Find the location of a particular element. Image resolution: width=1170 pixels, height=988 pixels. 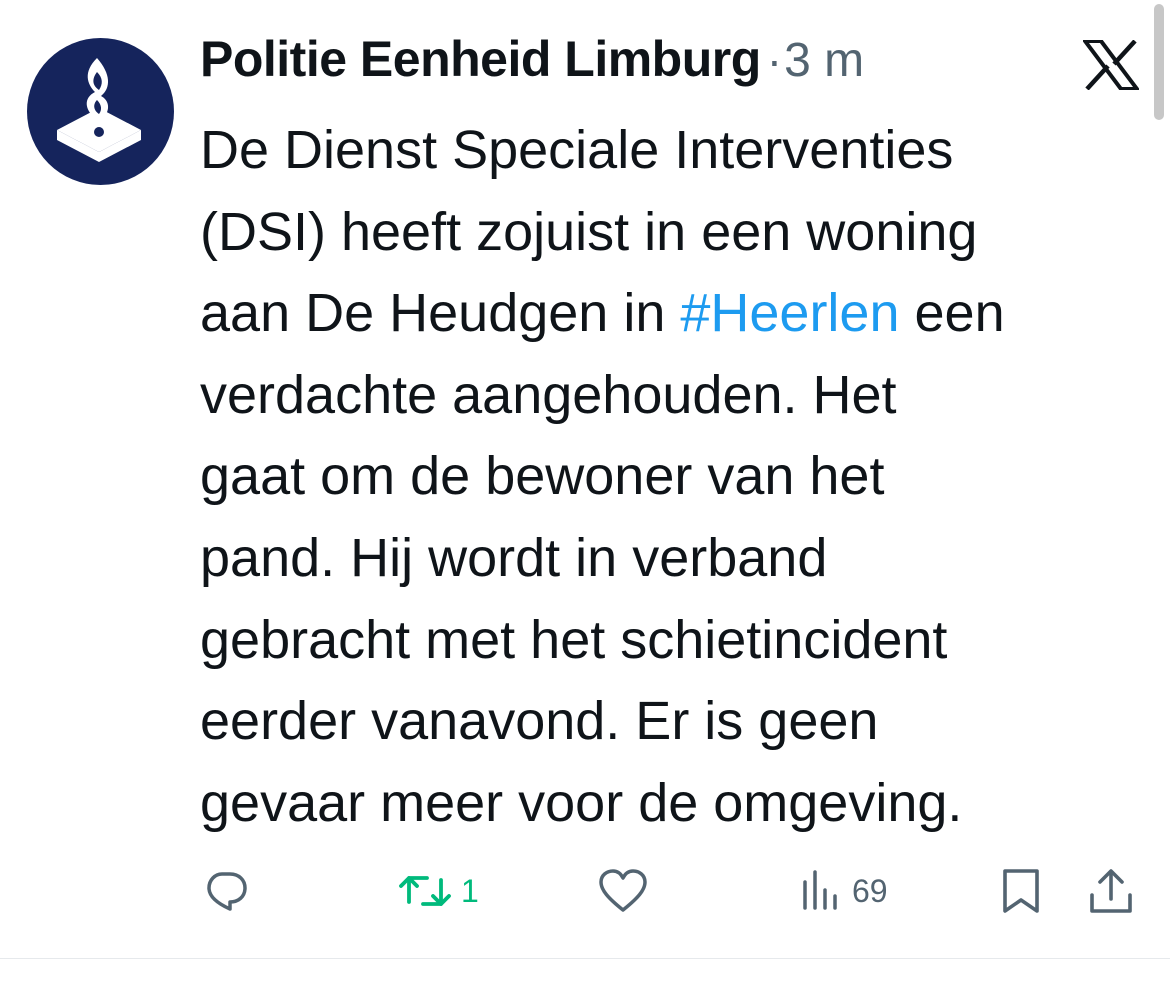

retweet-button: 1 is located at coordinates (438, 891).